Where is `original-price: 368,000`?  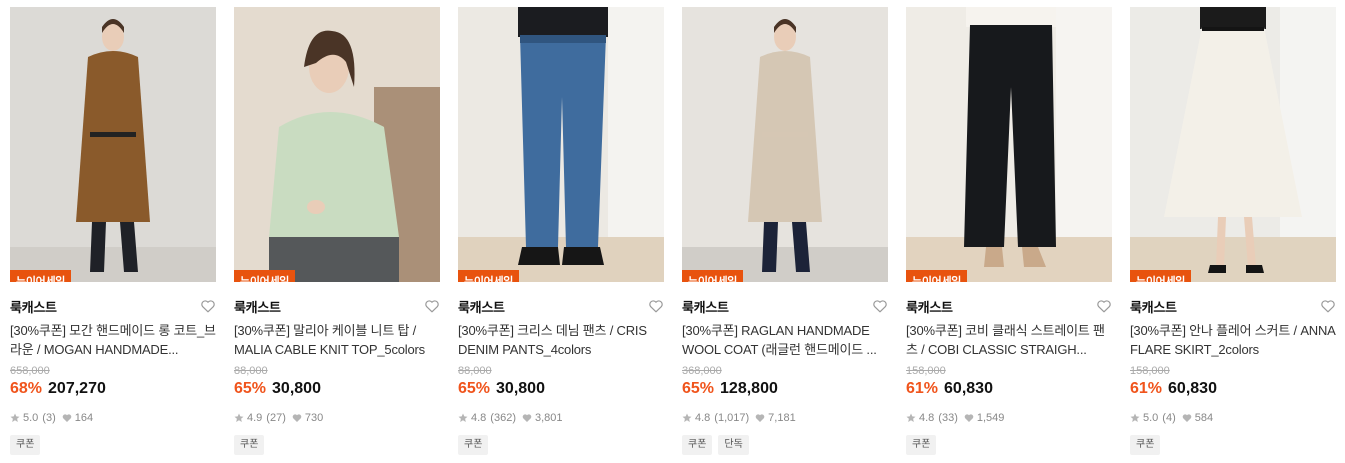 original-price: 368,000 is located at coordinates (702, 371).